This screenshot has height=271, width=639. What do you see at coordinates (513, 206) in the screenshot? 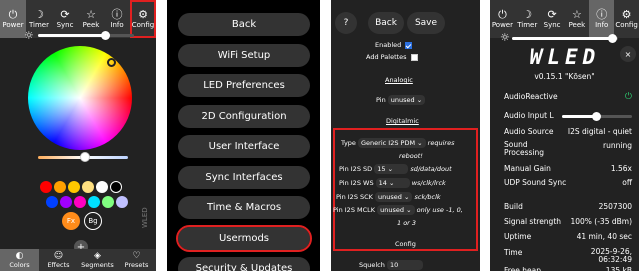
I see `info-row-label: Build` at bounding box center [513, 206].